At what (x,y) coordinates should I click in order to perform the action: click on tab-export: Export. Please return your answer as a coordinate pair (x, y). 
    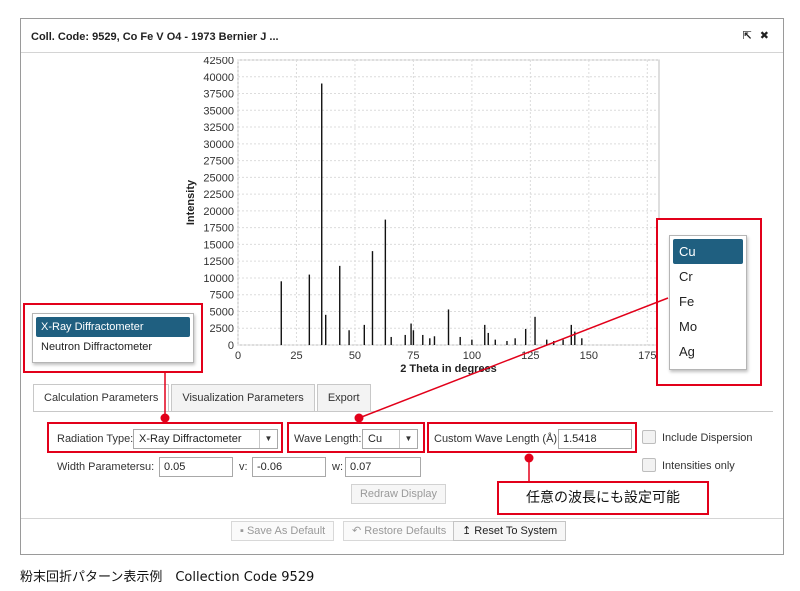
    Looking at the image, I should click on (343, 398).